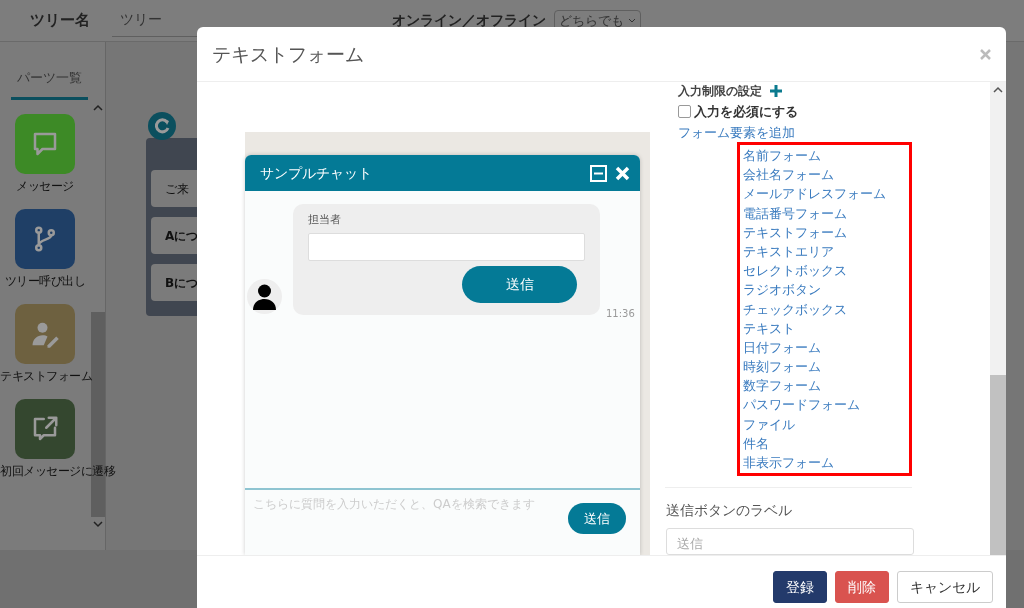  What do you see at coordinates (862, 587) in the screenshot?
I see `footer-button: 削除` at bounding box center [862, 587].